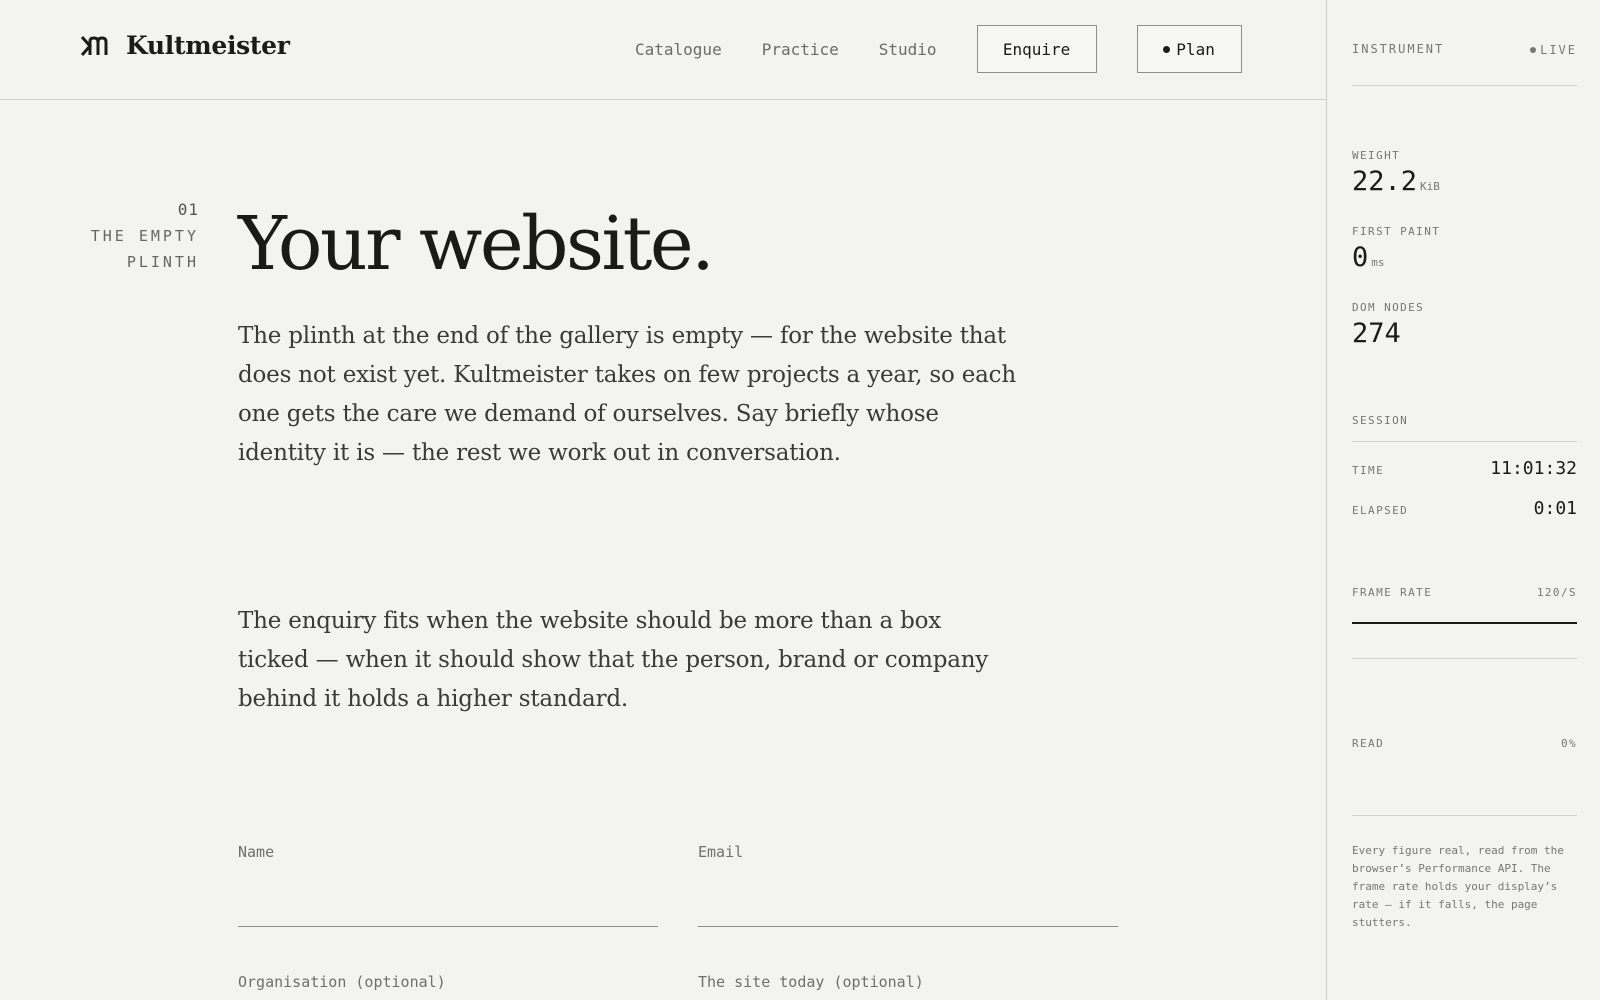 The width and height of the screenshot is (1600, 1000). What do you see at coordinates (1398, 49) in the screenshot?
I see `instrument-title: INSTRUMENT` at bounding box center [1398, 49].